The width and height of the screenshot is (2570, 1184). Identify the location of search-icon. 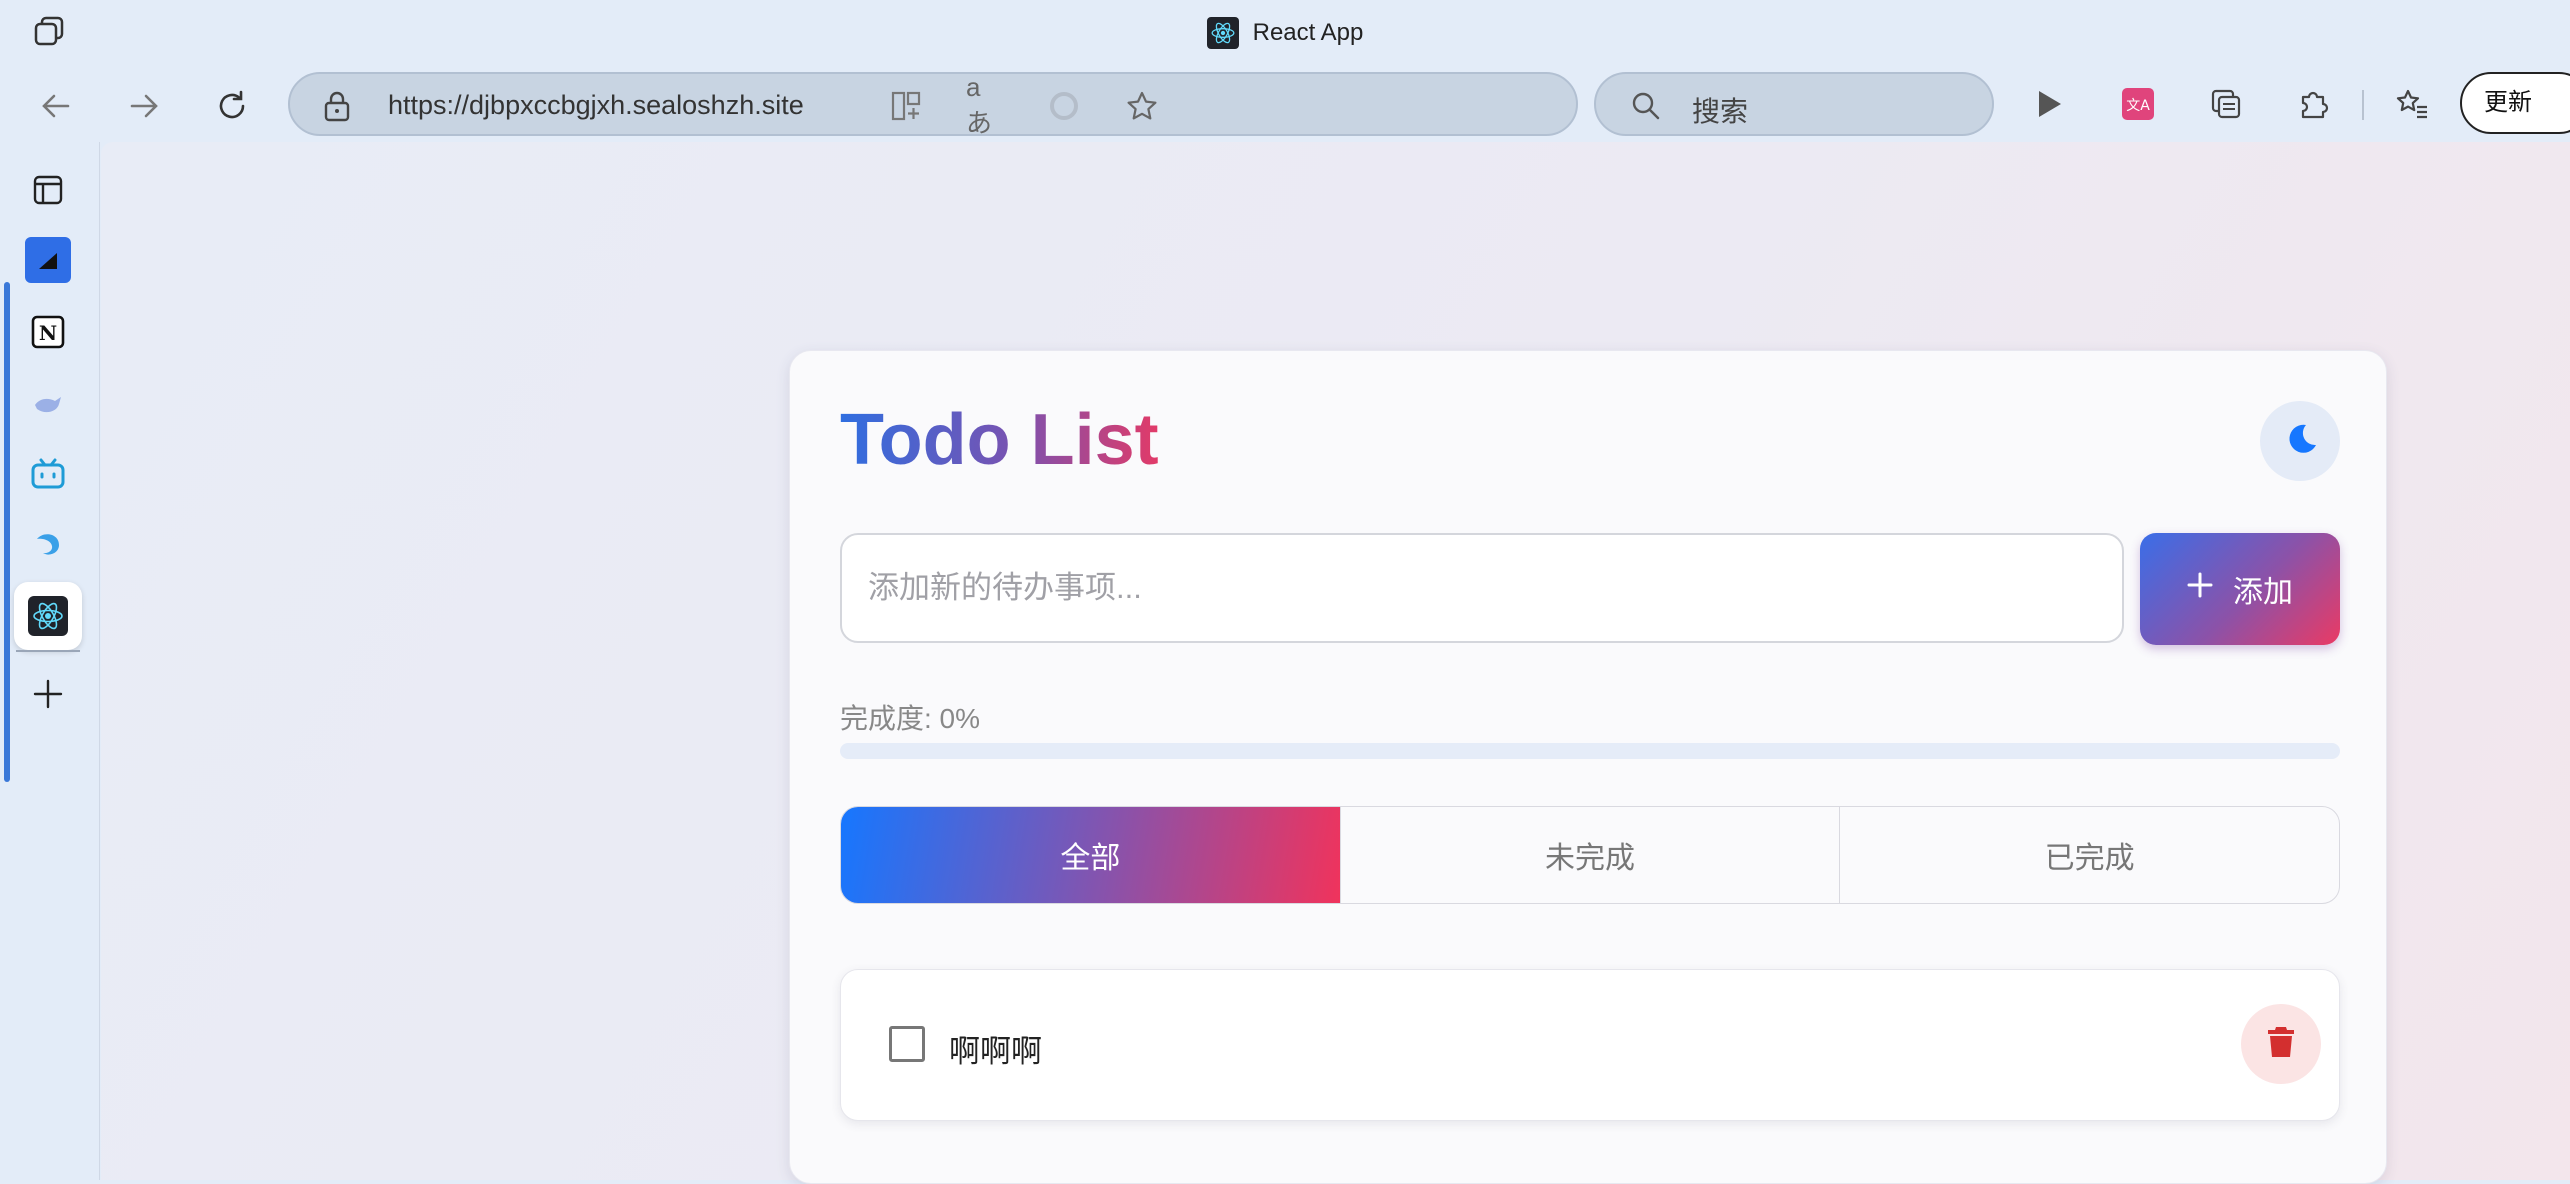
(1646, 108).